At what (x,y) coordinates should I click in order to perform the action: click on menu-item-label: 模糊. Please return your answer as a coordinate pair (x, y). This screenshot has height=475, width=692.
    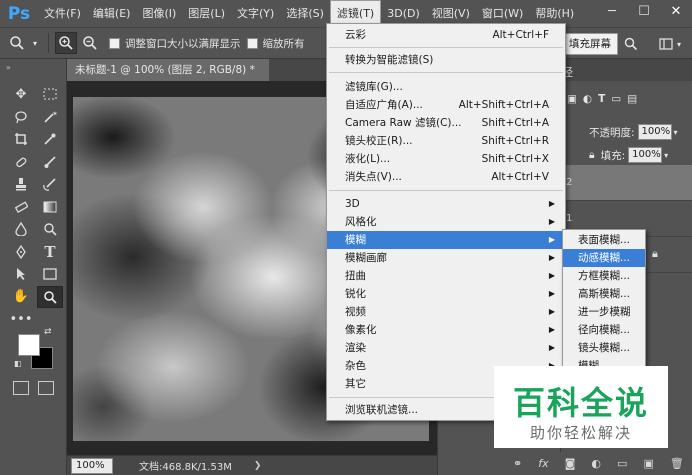
    Looking at the image, I should click on (355, 240).